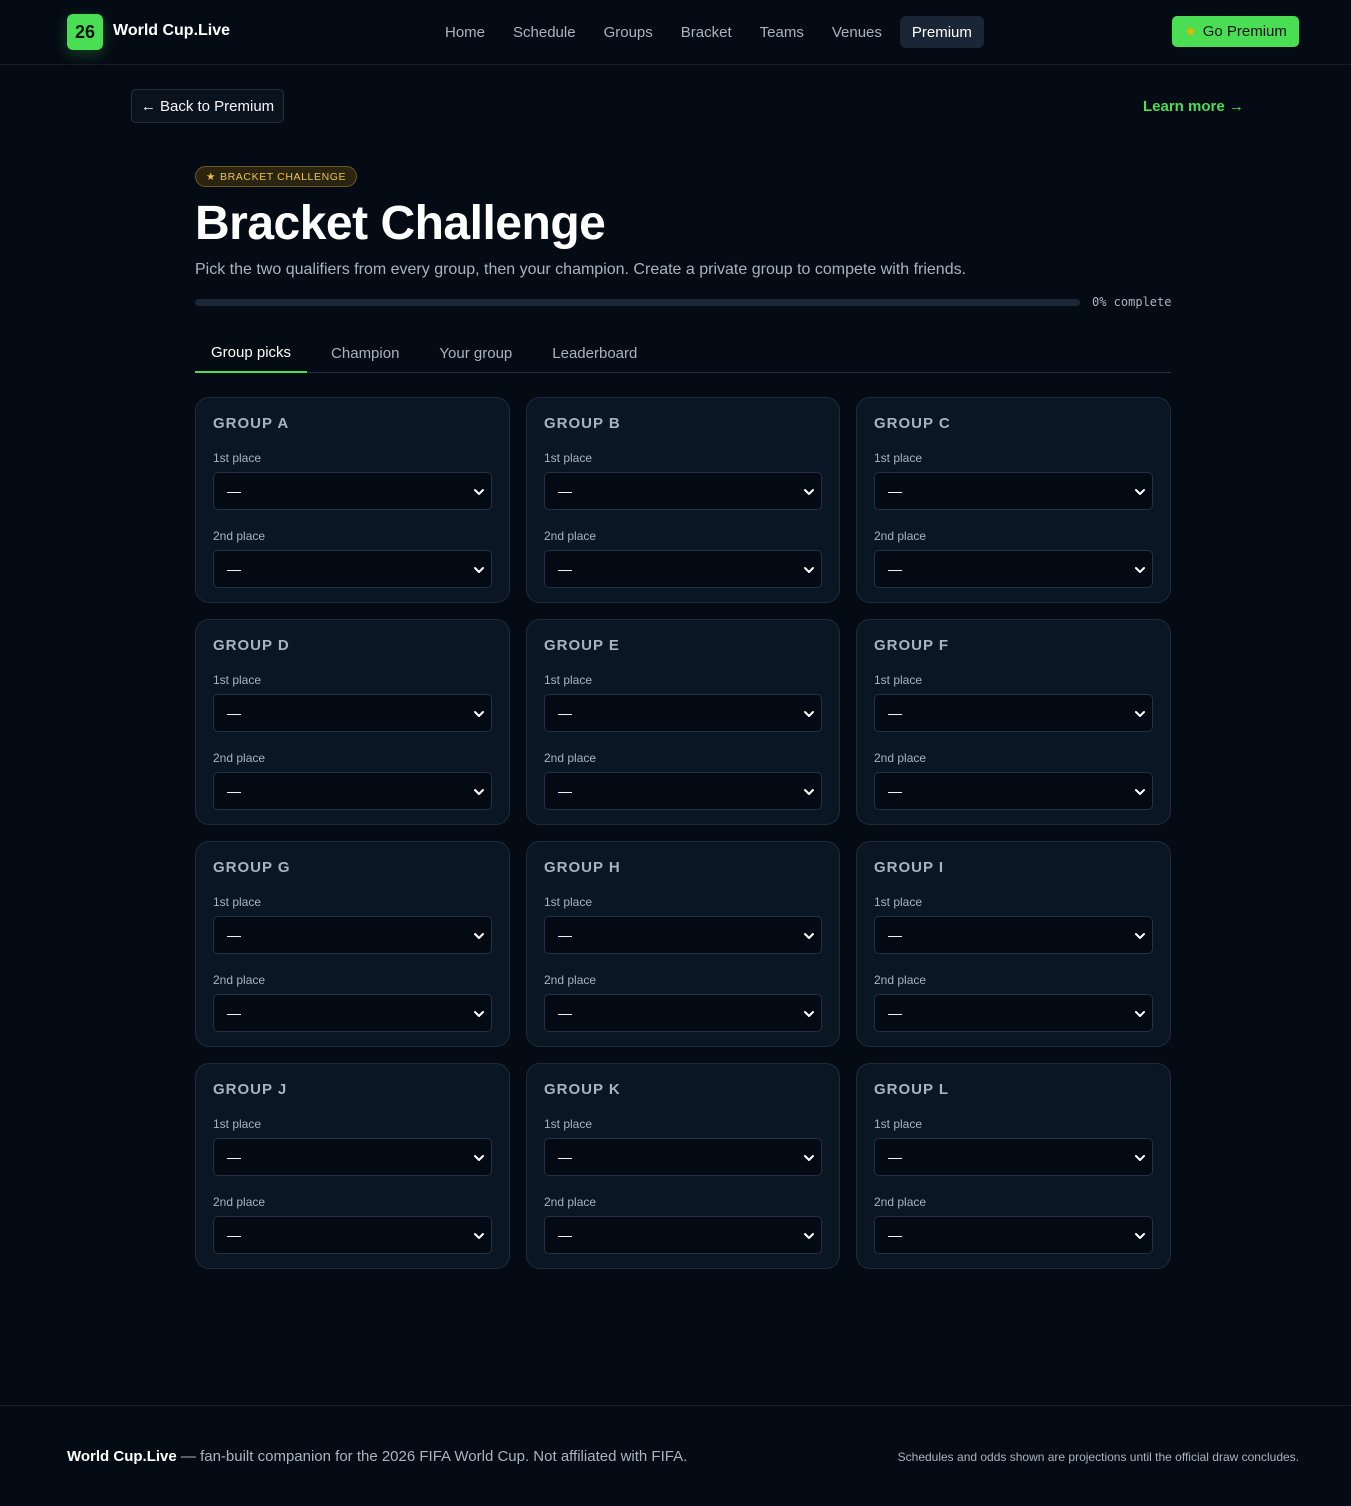  I want to click on tab-group-picks: Group picks, so click(251, 353).